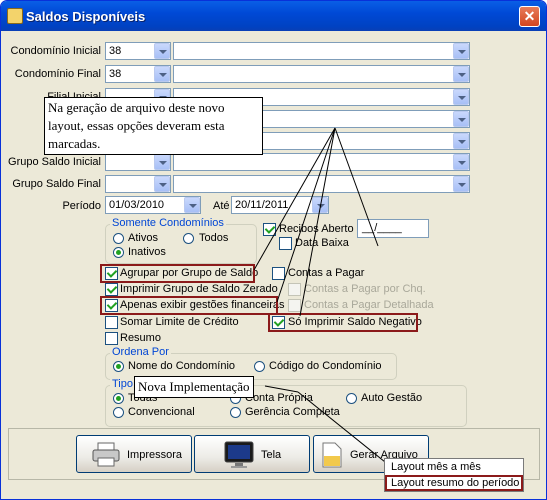 The image size is (547, 500). What do you see at coordinates (454, 467) in the screenshot?
I see `menu-item-layout-mes-a-mes: Layout mês a mês` at bounding box center [454, 467].